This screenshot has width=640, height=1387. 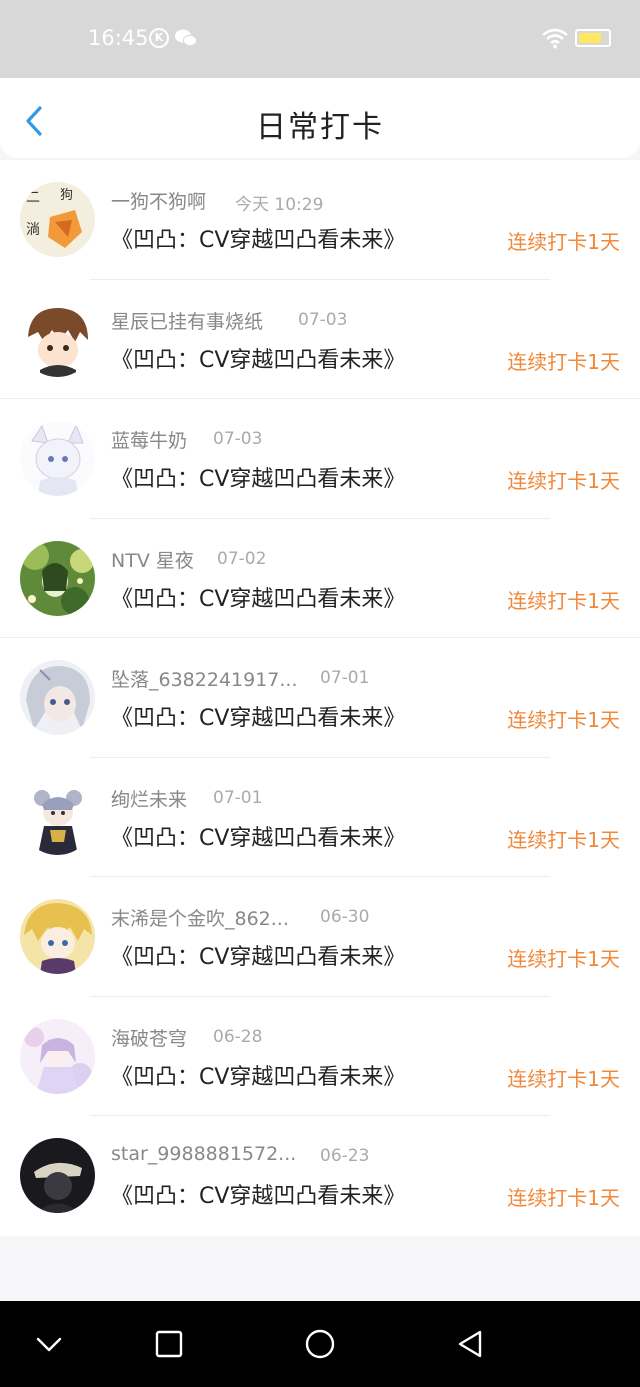 What do you see at coordinates (169, 1344) in the screenshot?
I see `square-icon` at bounding box center [169, 1344].